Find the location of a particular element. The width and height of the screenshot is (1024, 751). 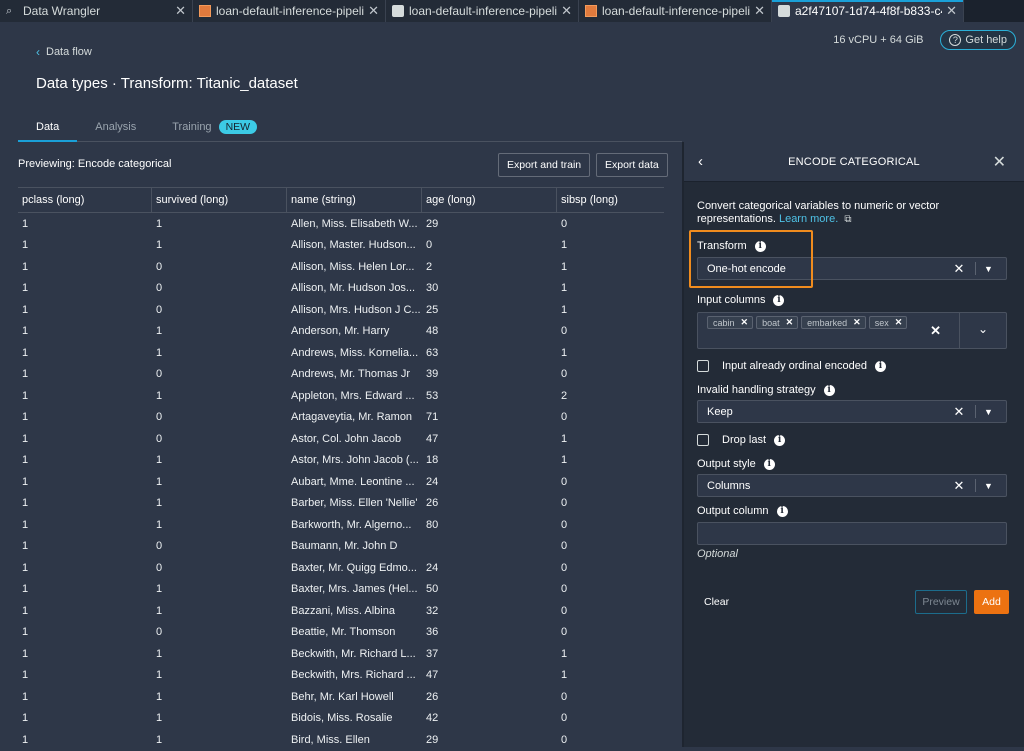

output-column-input is located at coordinates (852, 533).